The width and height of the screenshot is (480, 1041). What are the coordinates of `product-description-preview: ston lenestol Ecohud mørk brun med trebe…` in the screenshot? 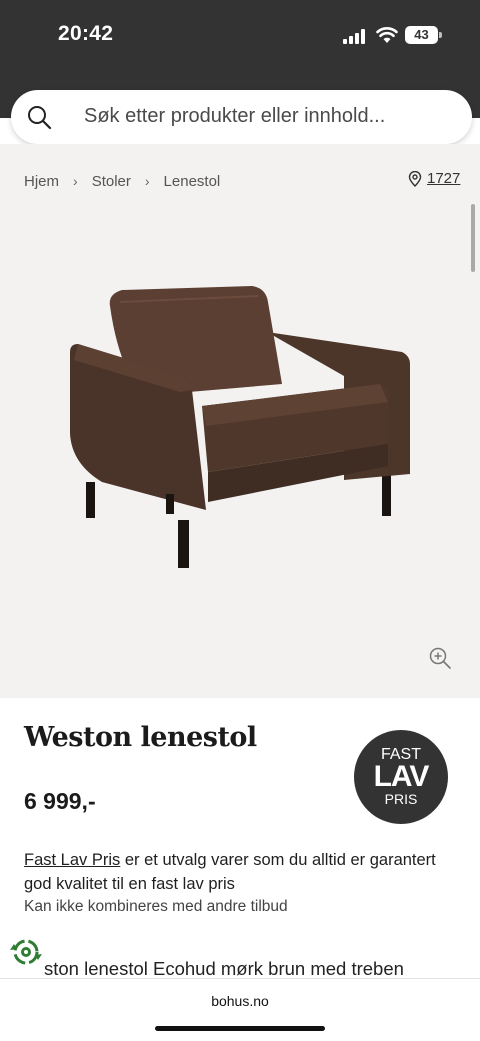 It's located at (224, 968).